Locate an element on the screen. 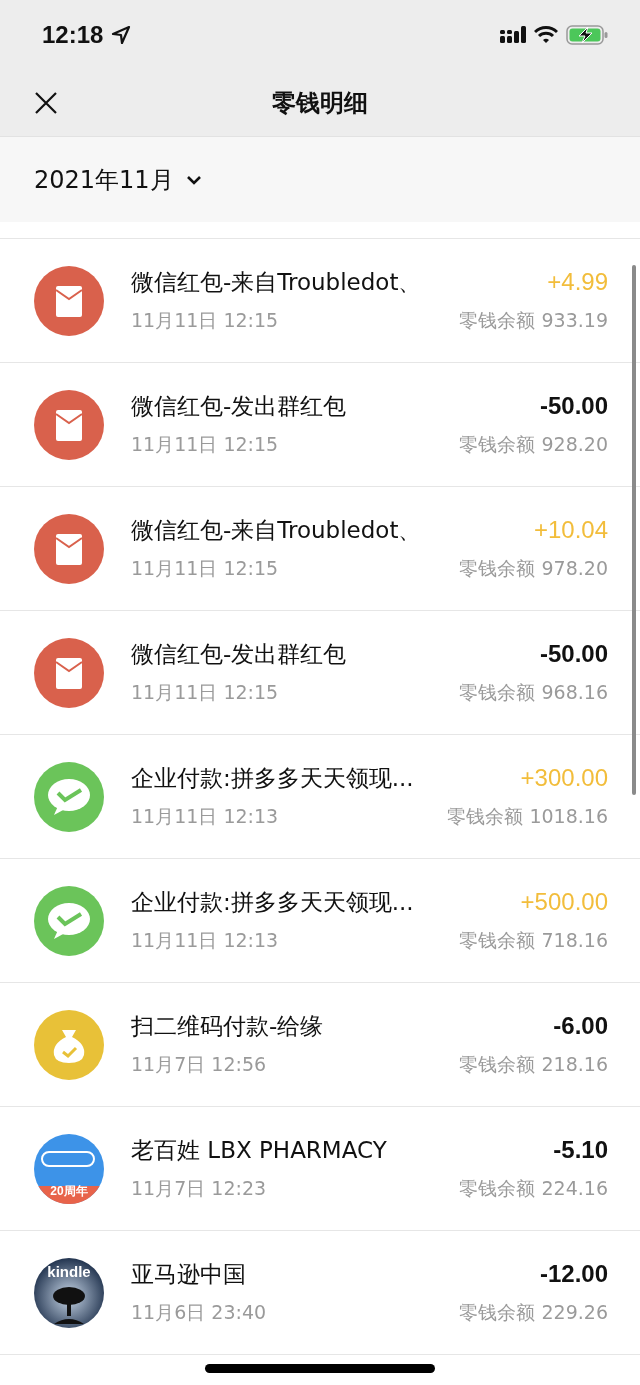  transaction-title: 亚马逊中国 is located at coordinates (188, 1274).